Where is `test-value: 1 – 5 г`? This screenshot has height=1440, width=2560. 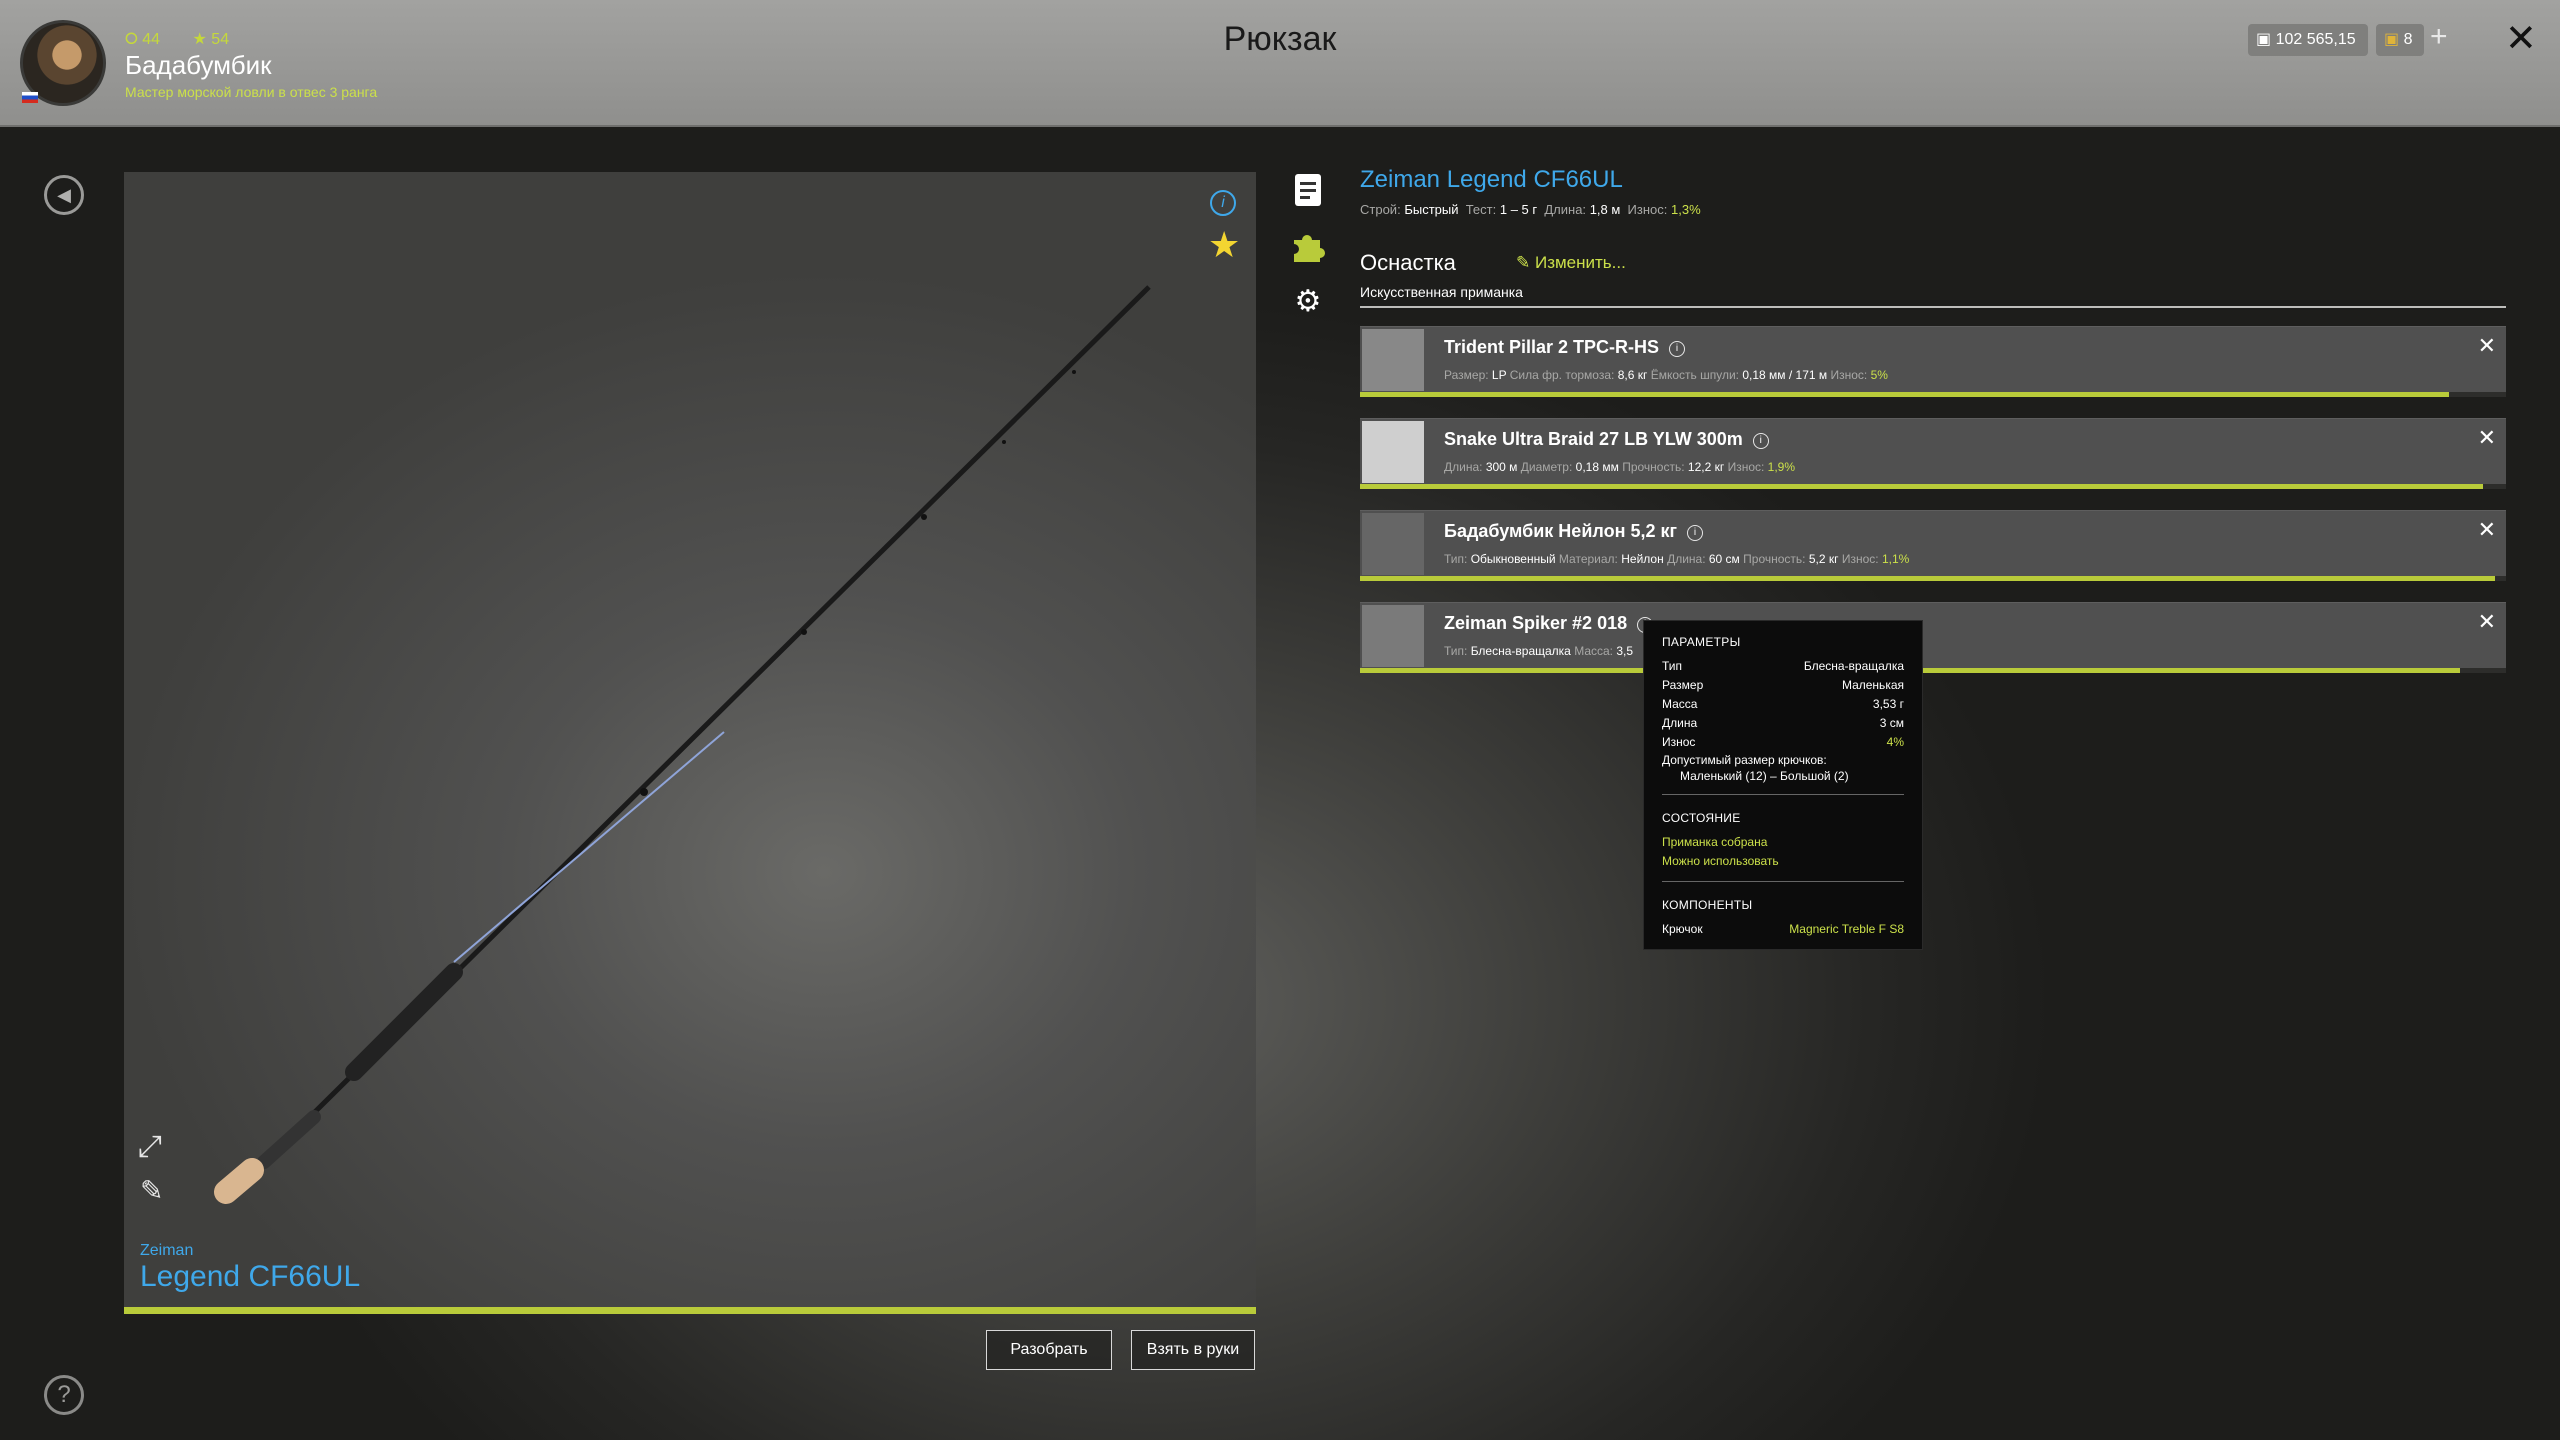 test-value: 1 – 5 г is located at coordinates (1518, 209).